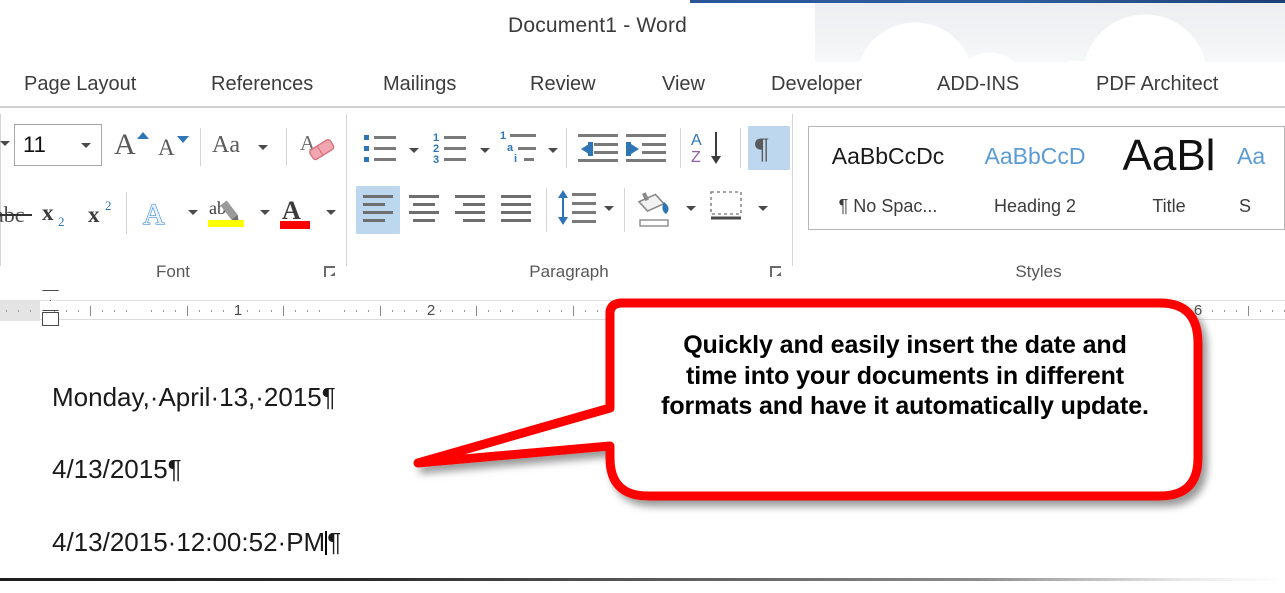  I want to click on justify-icon, so click(517, 210).